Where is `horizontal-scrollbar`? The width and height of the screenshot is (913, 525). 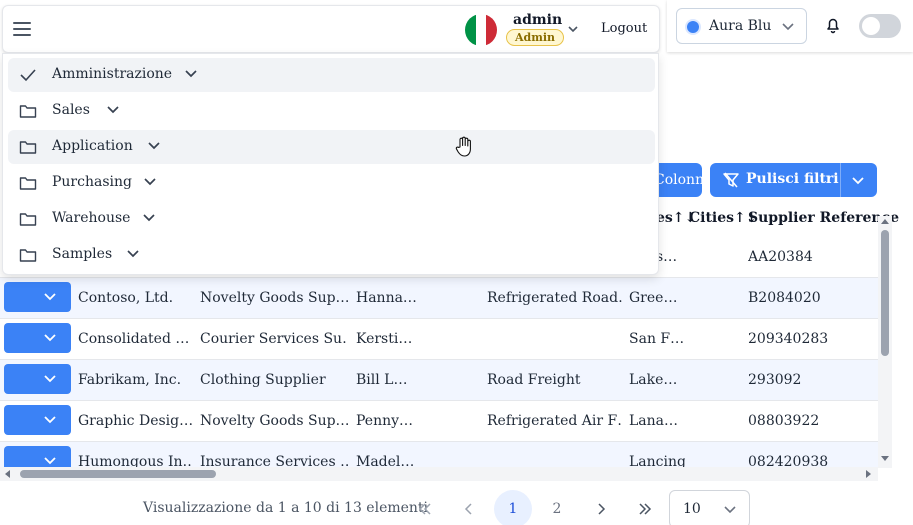 horizontal-scrollbar is located at coordinates (439, 474).